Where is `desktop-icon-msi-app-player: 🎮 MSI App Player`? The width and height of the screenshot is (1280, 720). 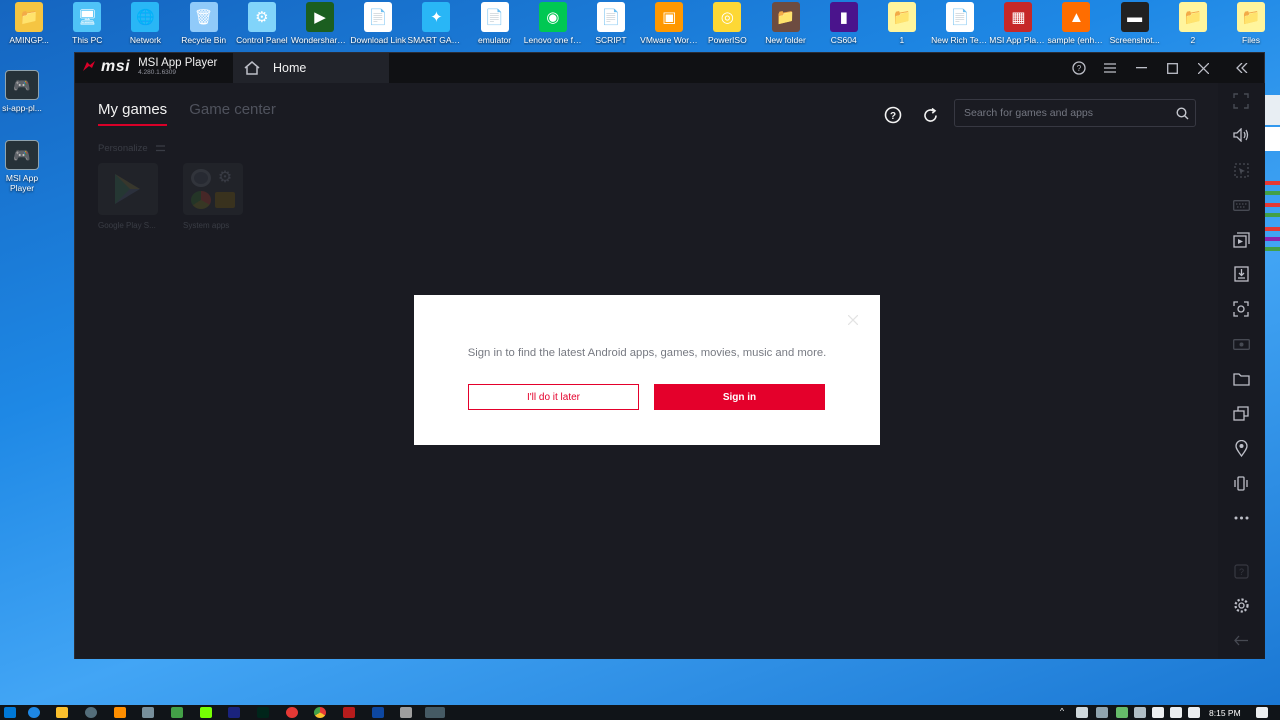
desktop-icon-msi-app-player: 🎮 MSI App Player is located at coordinates (22, 166).